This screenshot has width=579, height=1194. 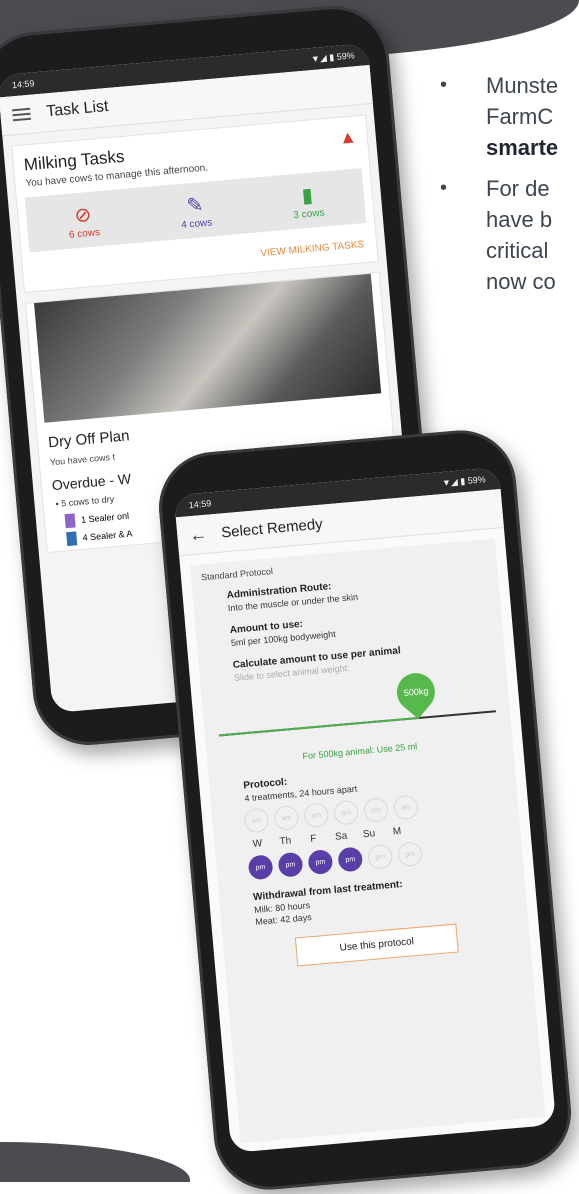 What do you see at coordinates (77, 109) in the screenshot?
I see `page-title: Task List` at bounding box center [77, 109].